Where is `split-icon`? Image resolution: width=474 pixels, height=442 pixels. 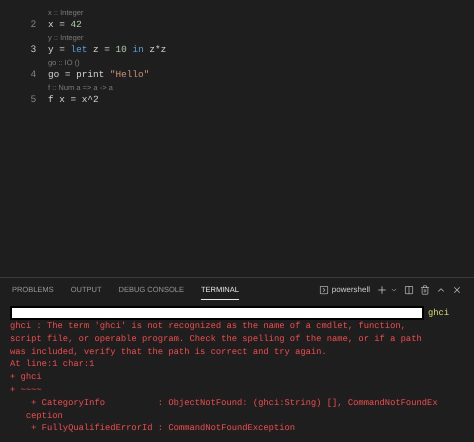 split-icon is located at coordinates (409, 290).